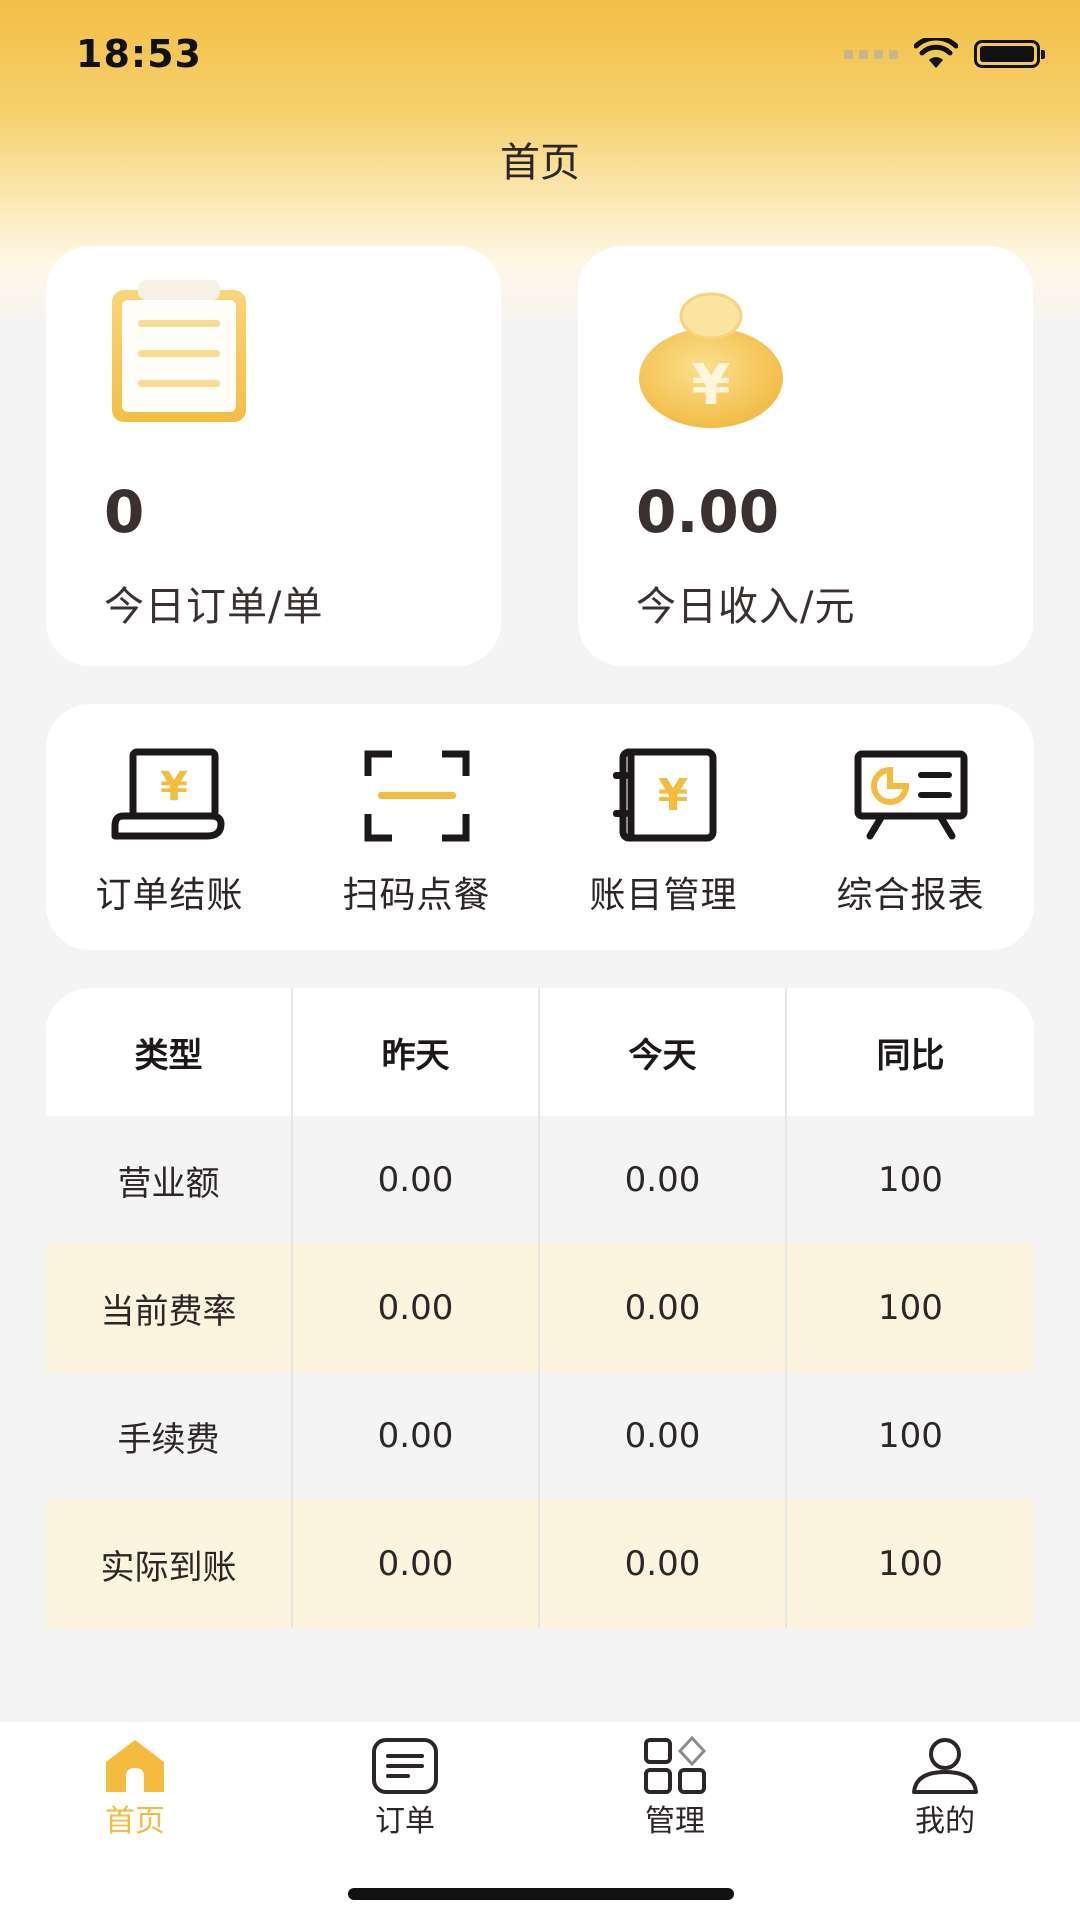 The width and height of the screenshot is (1080, 1920). I want to click on table-header-cell: 类型, so click(169, 1052).